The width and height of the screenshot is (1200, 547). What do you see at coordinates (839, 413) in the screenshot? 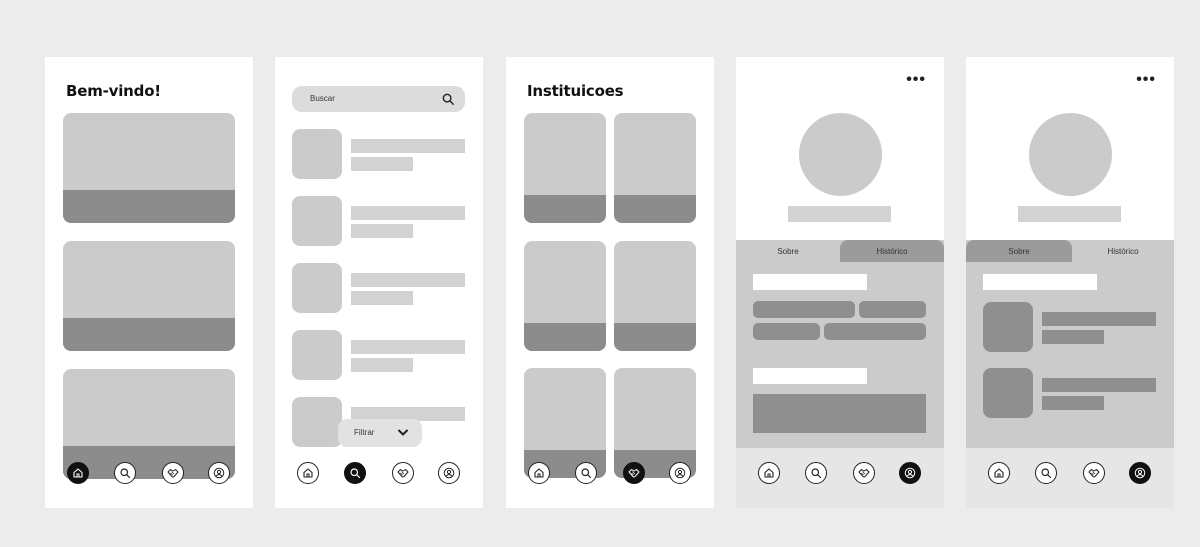
I see `description-block` at bounding box center [839, 413].